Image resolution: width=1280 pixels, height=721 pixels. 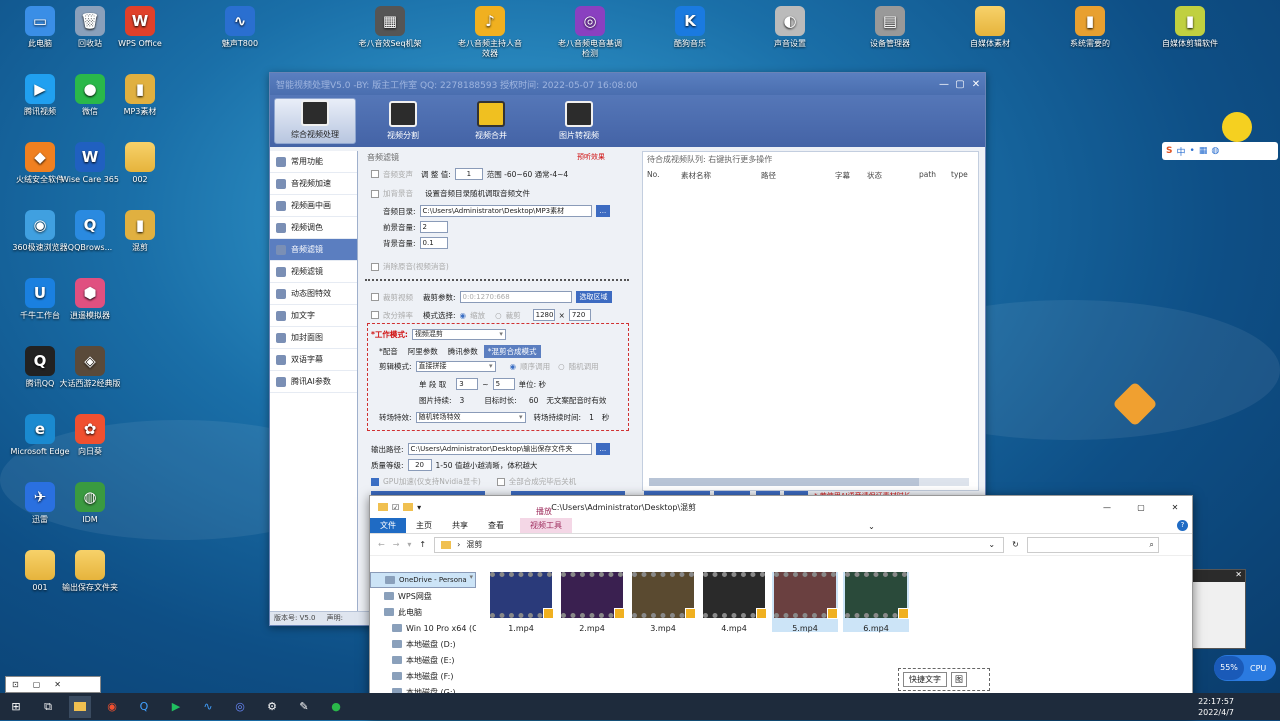 I want to click on output-path-input: C:\Users\Administrator\Desktop\输出保存文件夹, so click(x=499, y=449).